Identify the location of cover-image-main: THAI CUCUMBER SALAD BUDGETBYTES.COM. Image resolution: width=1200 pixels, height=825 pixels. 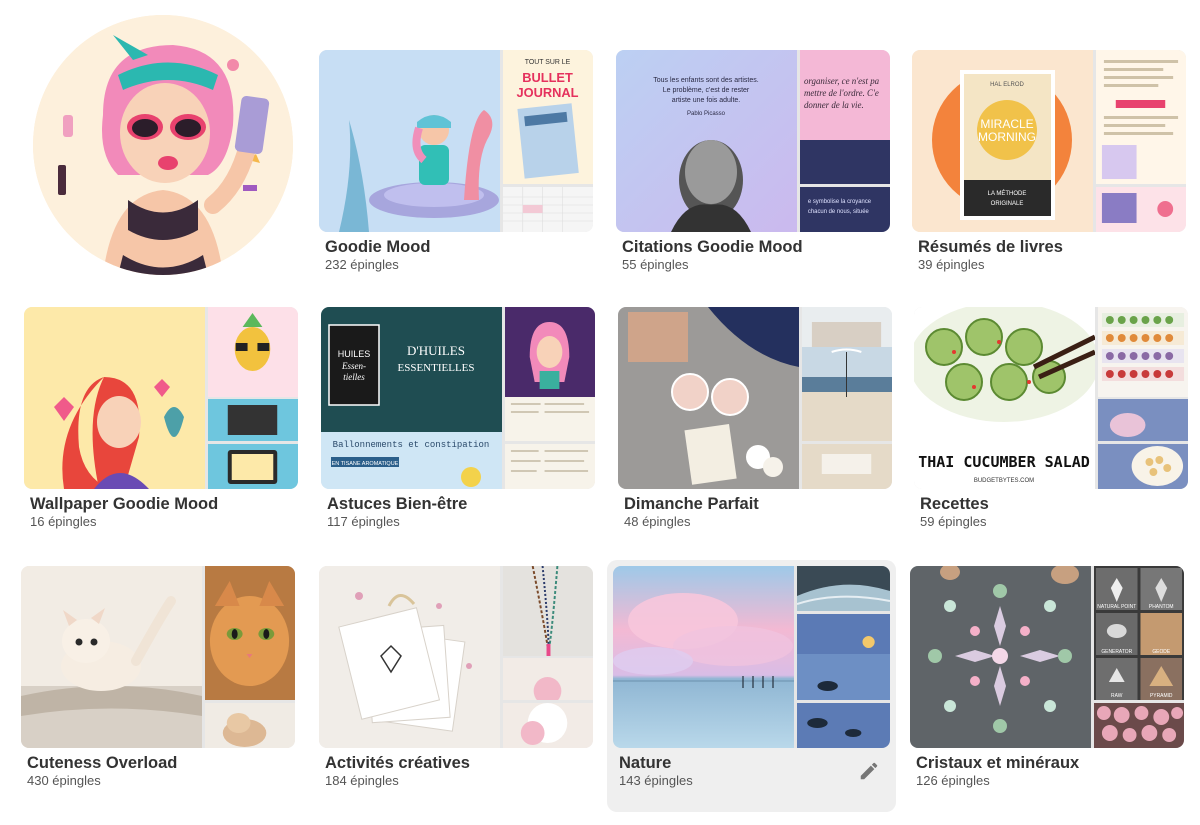
(1004, 398).